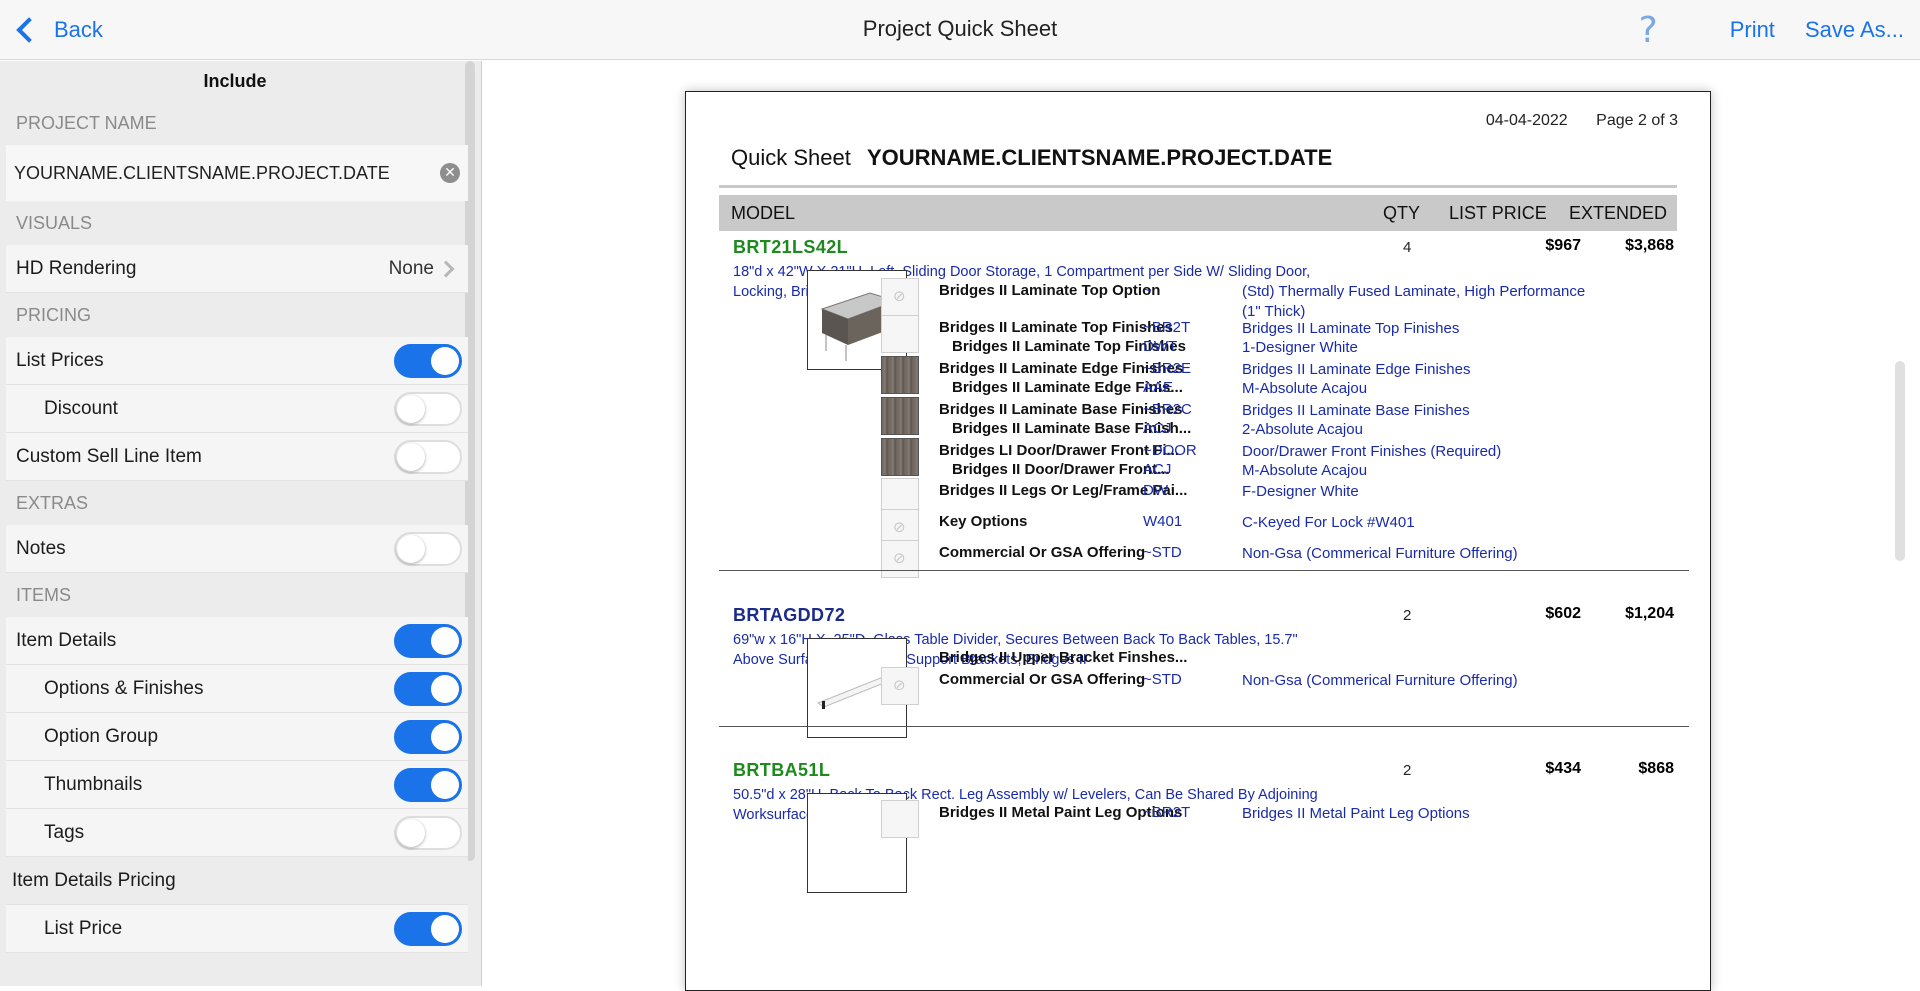  What do you see at coordinates (1056, 327) in the screenshot?
I see `option-name: Bridges II Laminate Top Finishes` at bounding box center [1056, 327].